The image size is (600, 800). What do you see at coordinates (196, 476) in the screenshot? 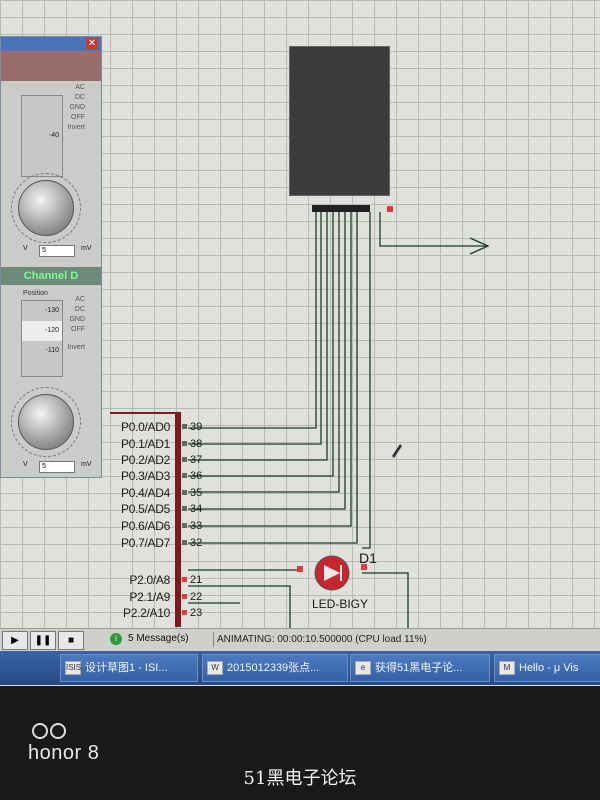
I see `pin-number: 36` at bounding box center [196, 476].